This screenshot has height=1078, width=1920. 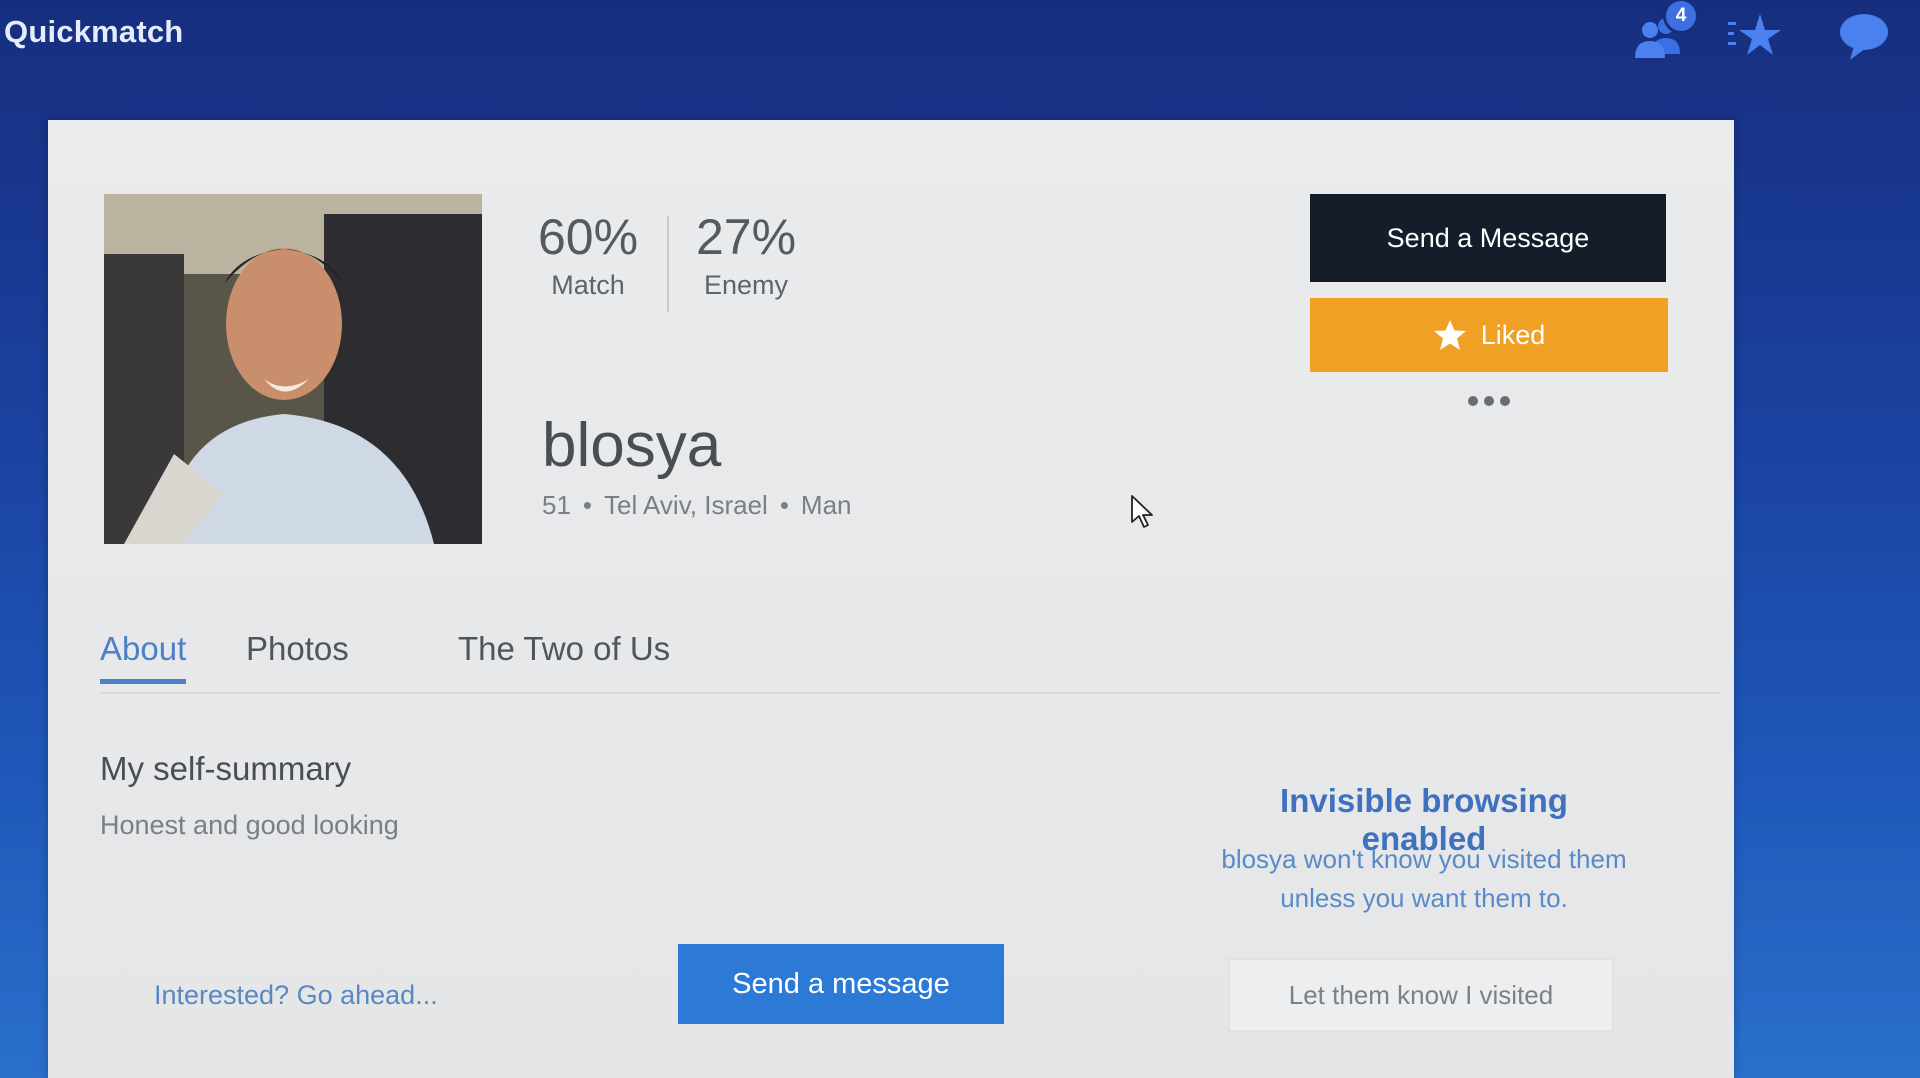 What do you see at coordinates (826, 505) in the screenshot?
I see `profile-gender: Man` at bounding box center [826, 505].